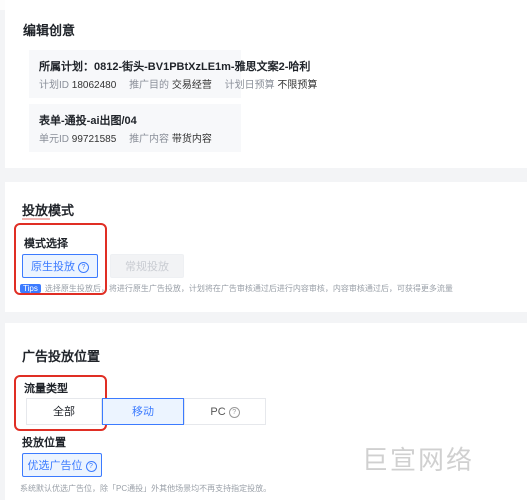 The height and width of the screenshot is (500, 527). I want to click on unit-content-value: 带货内容, so click(191, 139).